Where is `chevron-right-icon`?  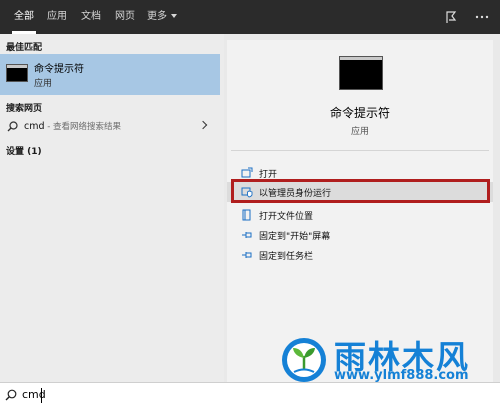 chevron-right-icon is located at coordinates (203, 125).